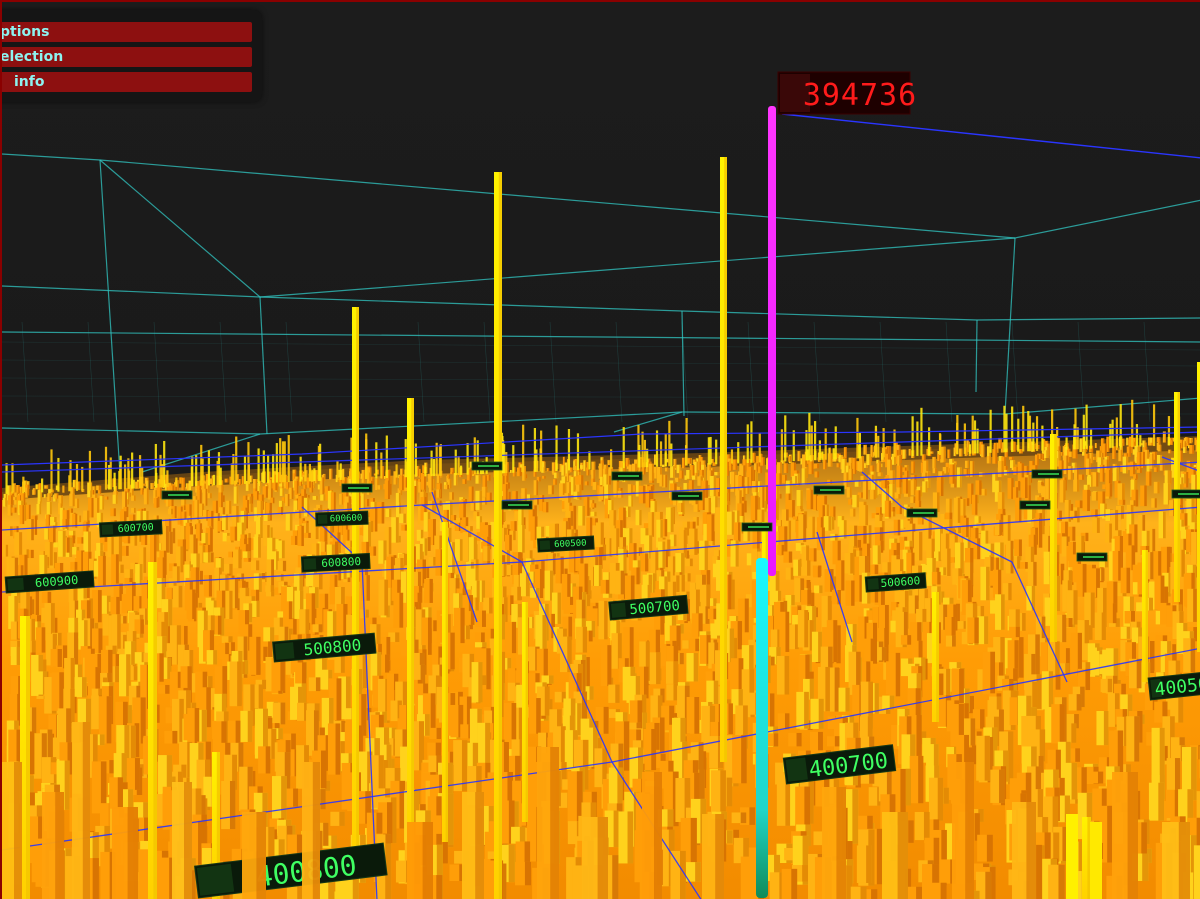  I want to click on grid-value-text: 600600, so click(346, 518).